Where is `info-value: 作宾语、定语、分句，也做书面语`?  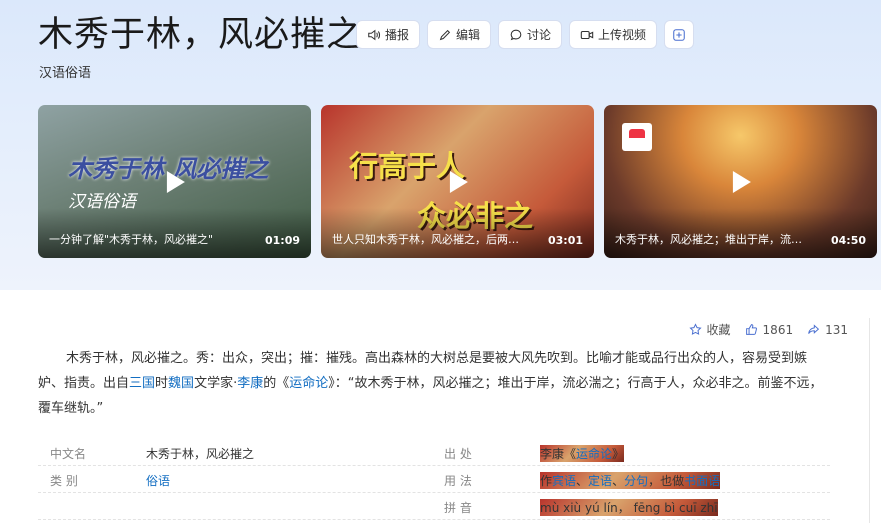
info-value: 作宾语、定语、分句，也做书面语 is located at coordinates (630, 480).